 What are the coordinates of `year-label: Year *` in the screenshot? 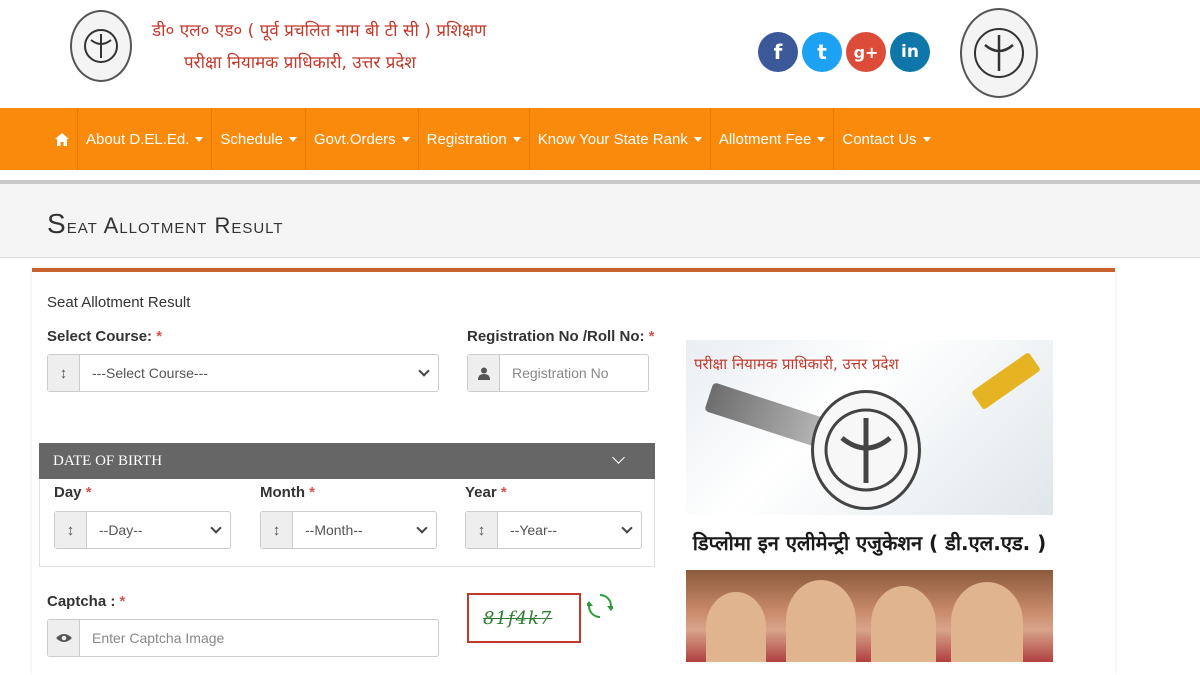 It's located at (486, 492).